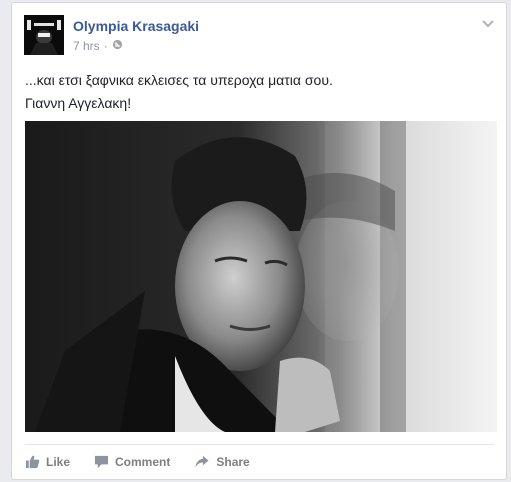 Image resolution: width=511 pixels, height=482 pixels. What do you see at coordinates (86, 46) in the screenshot?
I see `post-timestamp: 7 hrs` at bounding box center [86, 46].